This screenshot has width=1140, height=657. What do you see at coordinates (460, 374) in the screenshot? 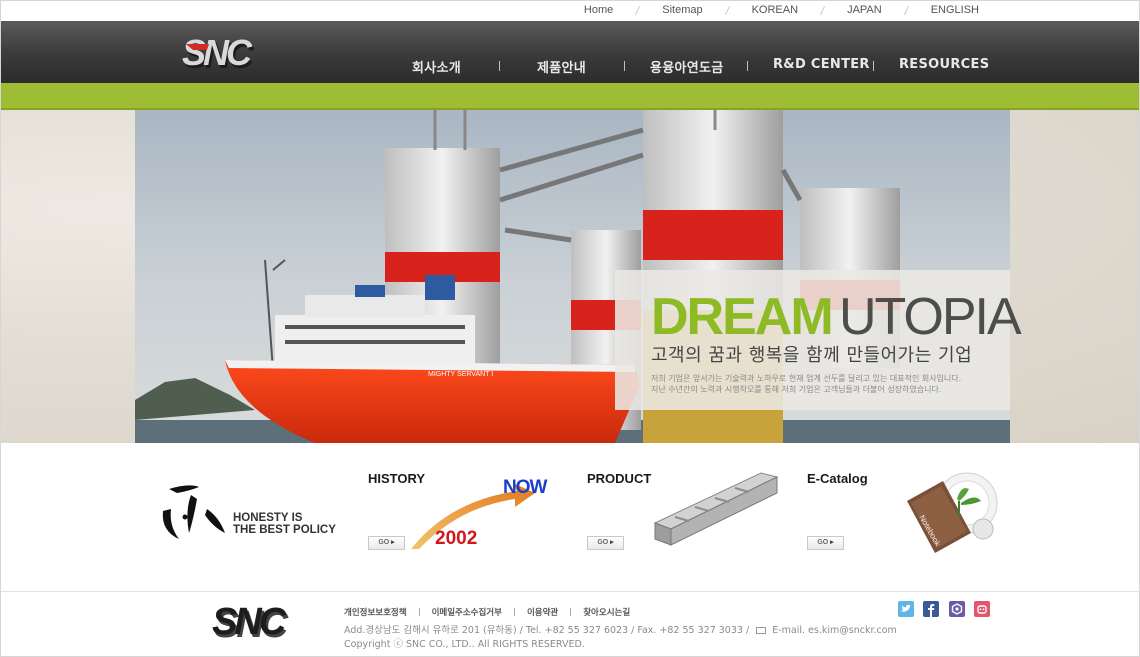
I see `ship-name-label: MIGHTY SERVANT I` at bounding box center [460, 374].